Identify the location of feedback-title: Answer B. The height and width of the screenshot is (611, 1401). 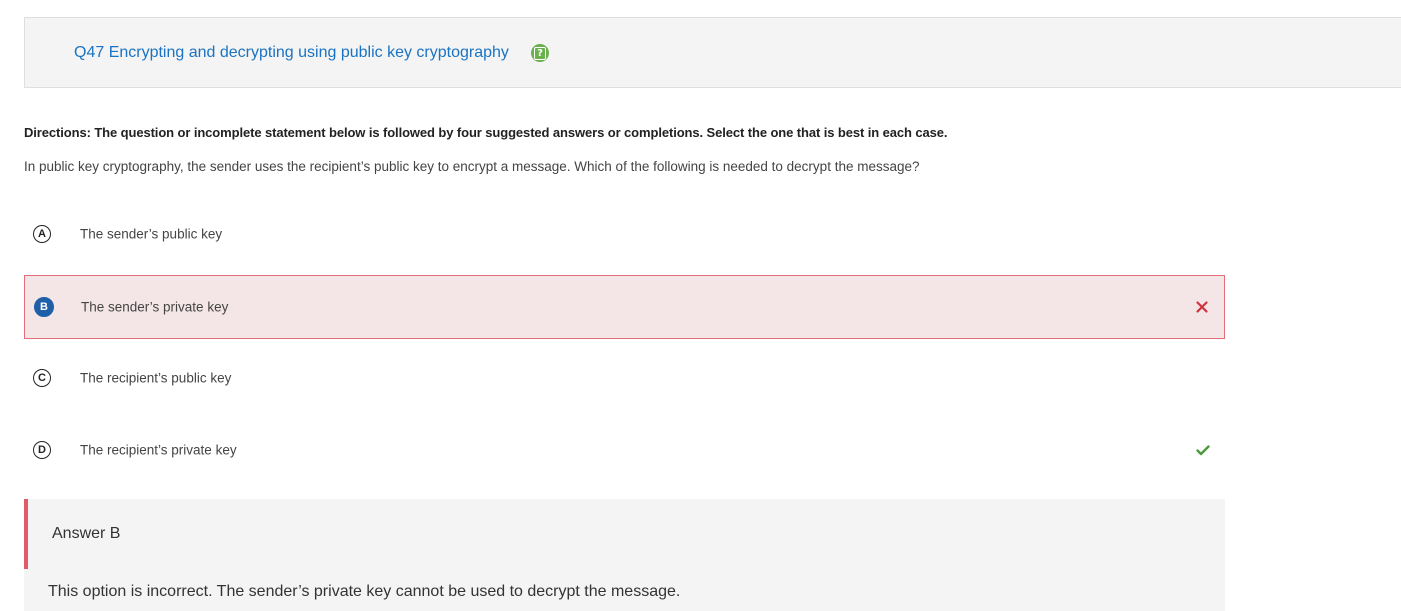
(86, 533).